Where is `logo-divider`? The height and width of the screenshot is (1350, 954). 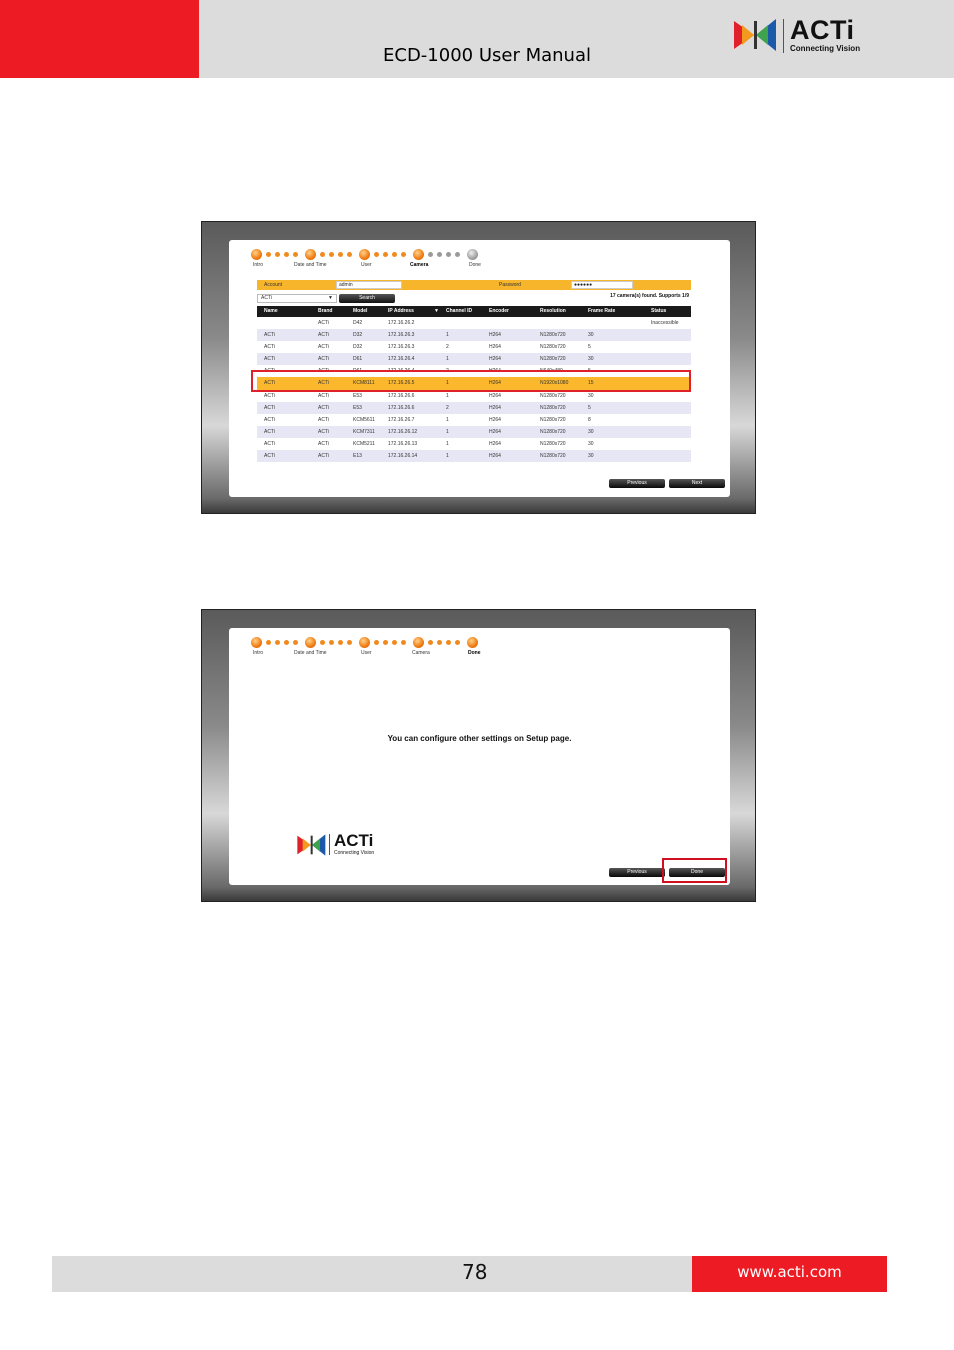 logo-divider is located at coordinates (329, 844).